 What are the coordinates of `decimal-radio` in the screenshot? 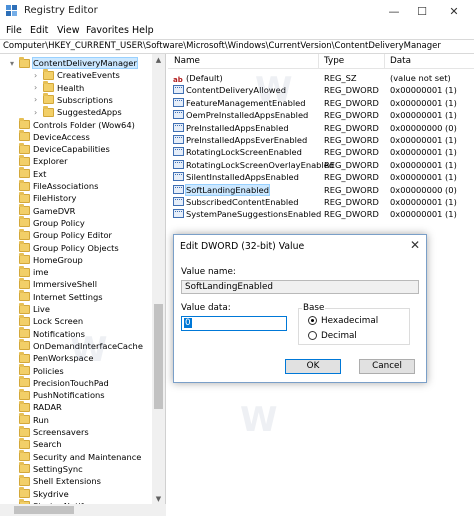 It's located at (312, 335).